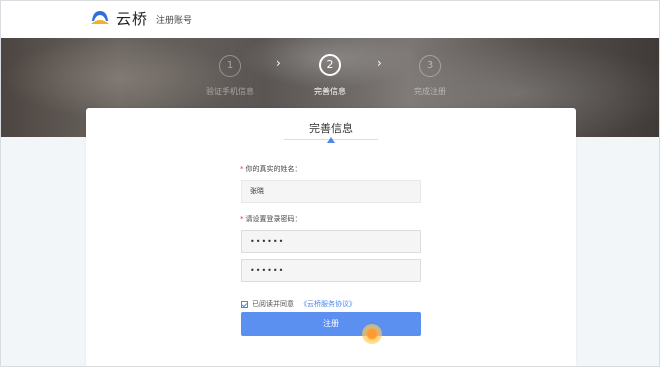  What do you see at coordinates (298, 304) in the screenshot?
I see `agreement-row: 已阅读并同意 《云桥服务协议》` at bounding box center [298, 304].